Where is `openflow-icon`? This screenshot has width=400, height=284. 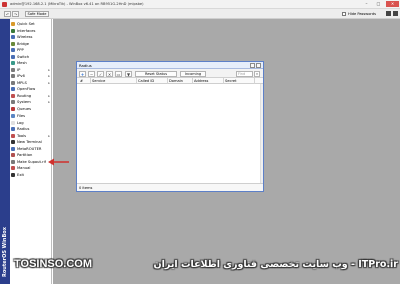
openflow-icon is located at coordinates (13, 89).